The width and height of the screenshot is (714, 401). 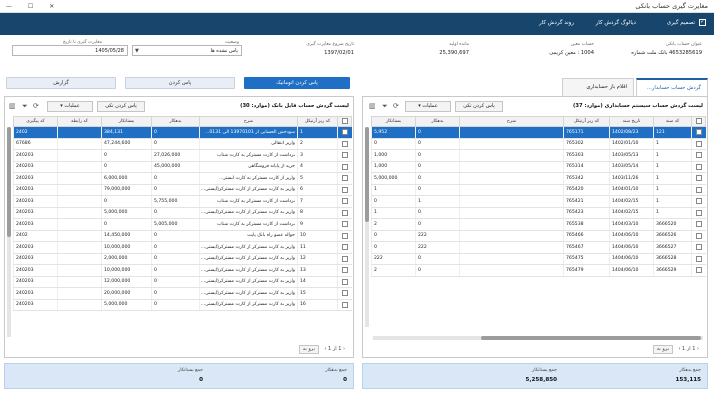 I want to click on table-row: 3666520 1404/03/10 765538 0 2, so click(x=538, y=224).